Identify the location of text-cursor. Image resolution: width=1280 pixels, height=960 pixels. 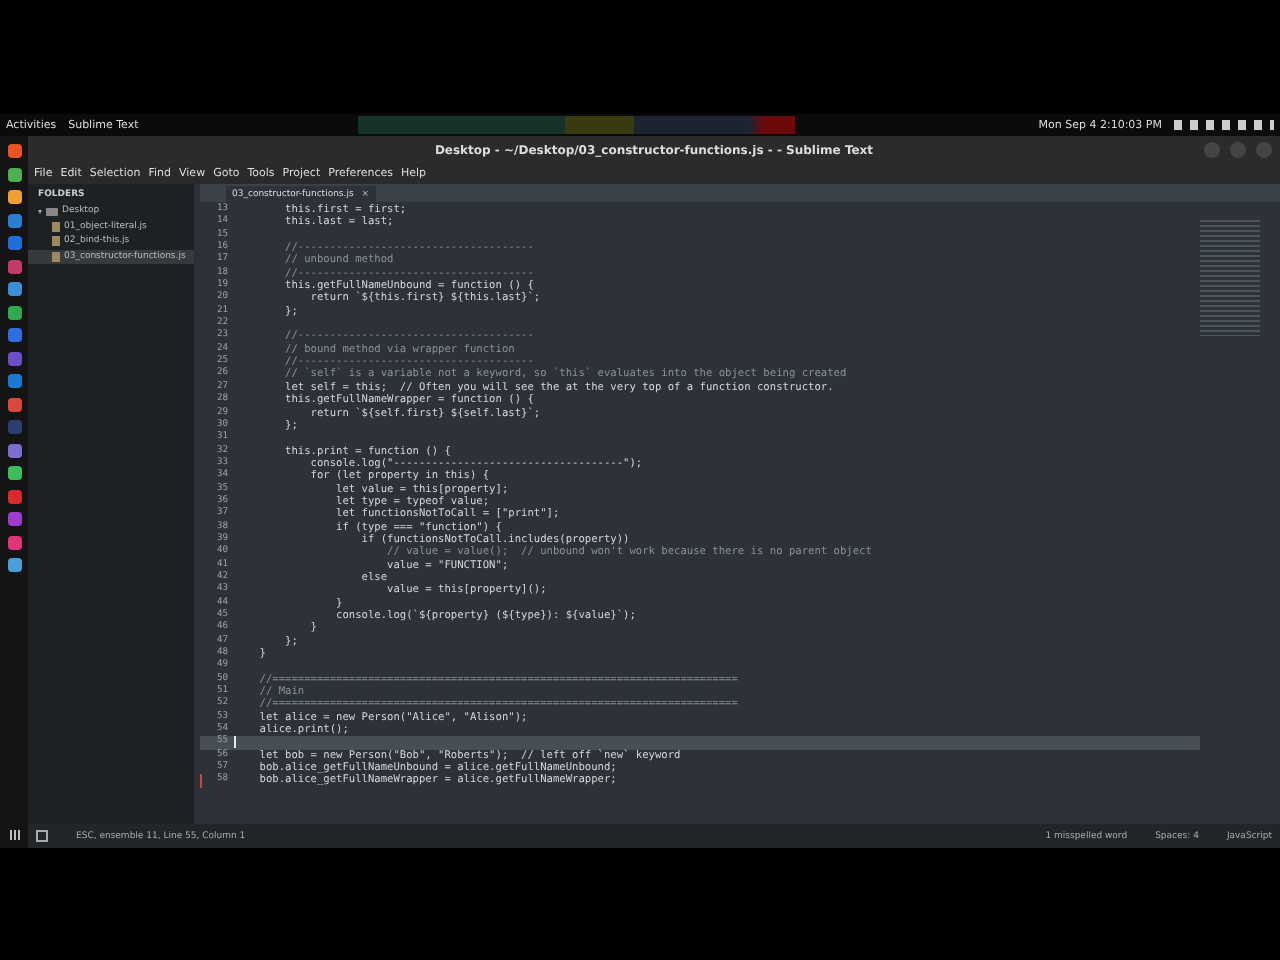
(235, 742).